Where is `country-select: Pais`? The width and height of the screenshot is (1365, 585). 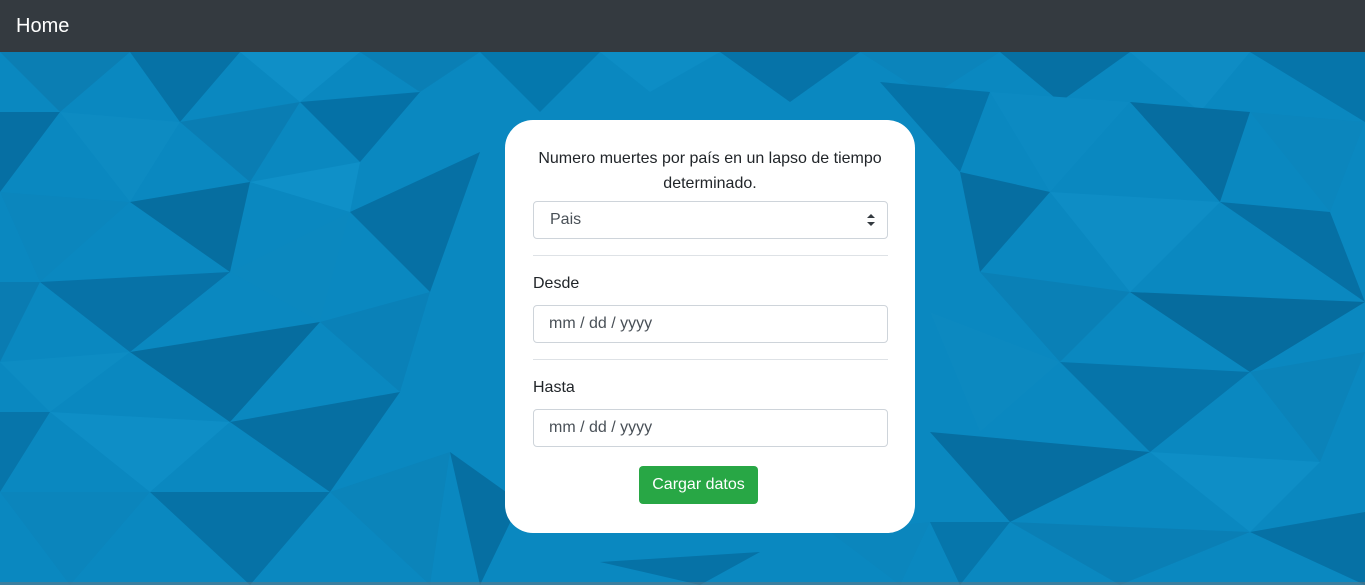
country-select: Pais is located at coordinates (710, 220).